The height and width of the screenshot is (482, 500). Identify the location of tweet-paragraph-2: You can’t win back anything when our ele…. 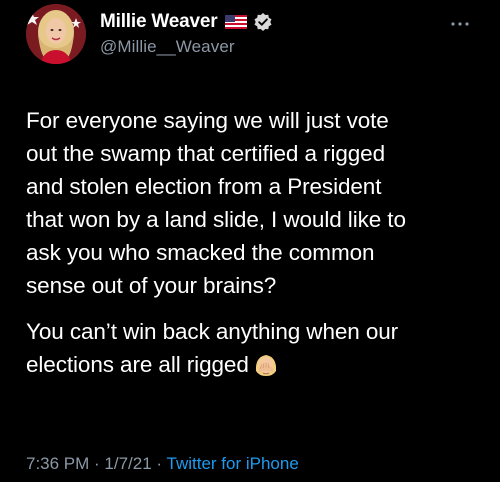
(256, 348).